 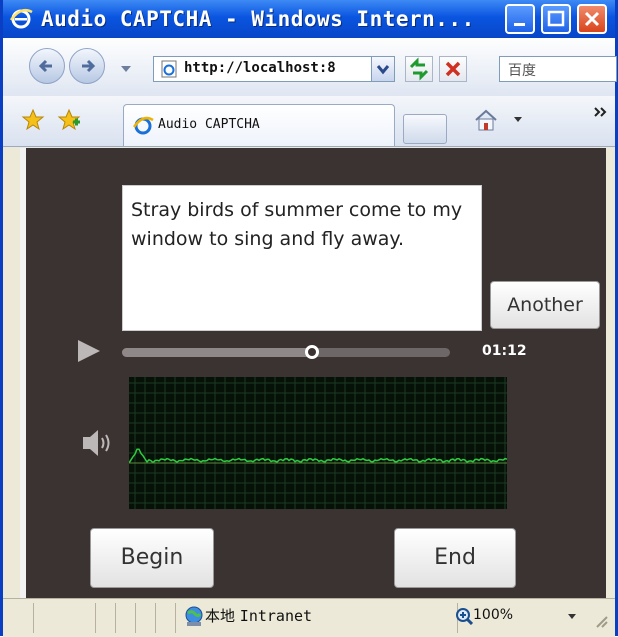 What do you see at coordinates (522, 71) in the screenshot?
I see `search-placeholder: 百度` at bounding box center [522, 71].